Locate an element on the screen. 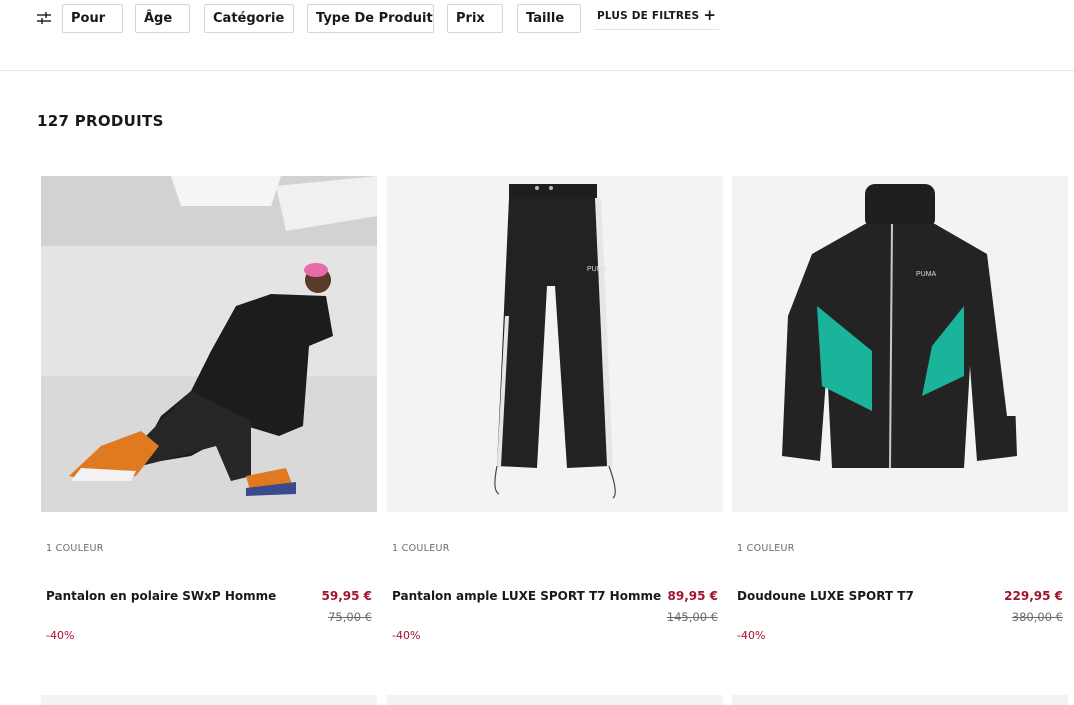 The height and width of the screenshot is (705, 1074). filter-age: Âge is located at coordinates (162, 18).